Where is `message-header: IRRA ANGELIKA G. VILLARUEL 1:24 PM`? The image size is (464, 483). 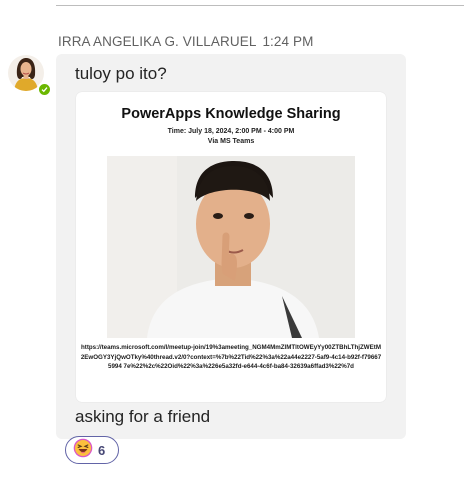 message-header: IRRA ANGELIKA G. VILLARUEL 1:24 PM is located at coordinates (185, 41).